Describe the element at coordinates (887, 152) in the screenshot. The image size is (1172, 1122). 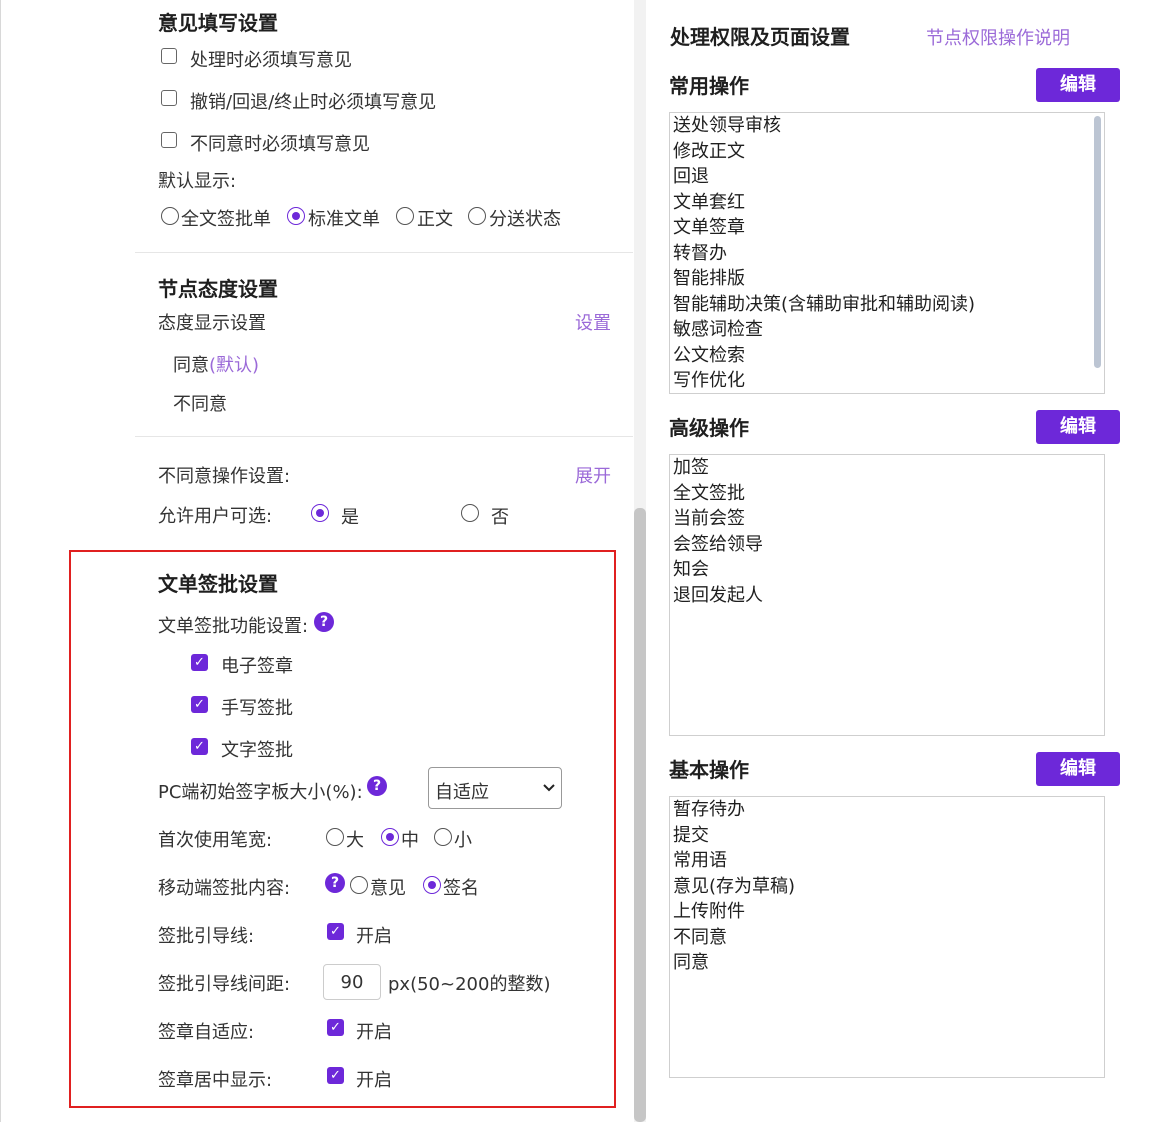
I see `list-item: 修改正文` at that location.